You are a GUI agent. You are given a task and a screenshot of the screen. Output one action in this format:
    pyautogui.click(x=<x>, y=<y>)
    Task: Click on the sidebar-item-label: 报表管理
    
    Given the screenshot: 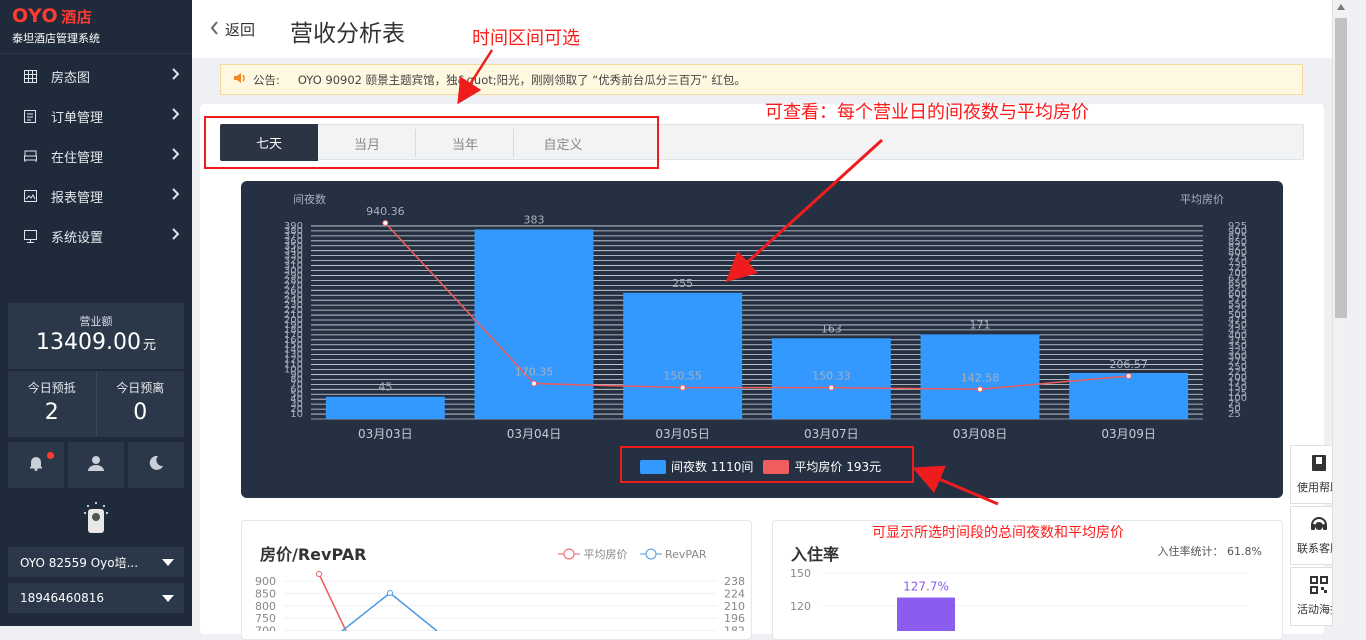 What is the action you would take?
    pyautogui.click(x=77, y=198)
    